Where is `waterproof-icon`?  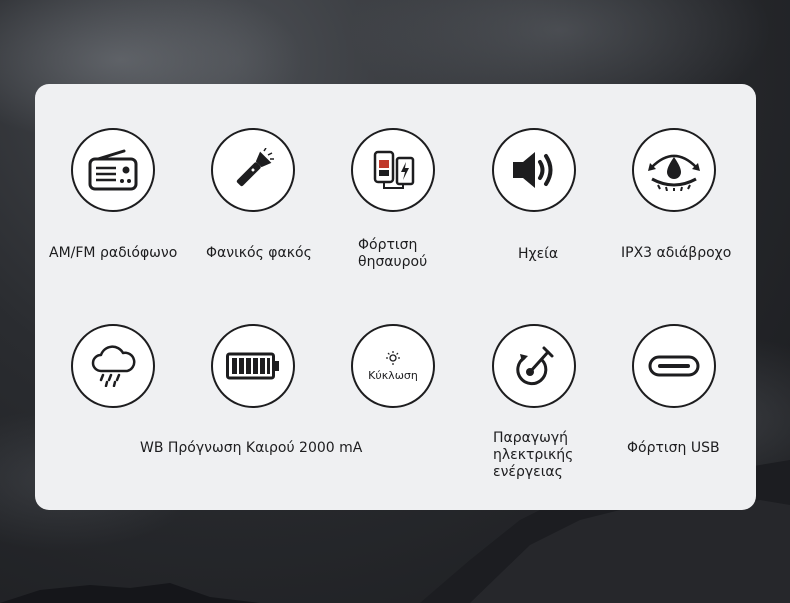 waterproof-icon is located at coordinates (674, 170).